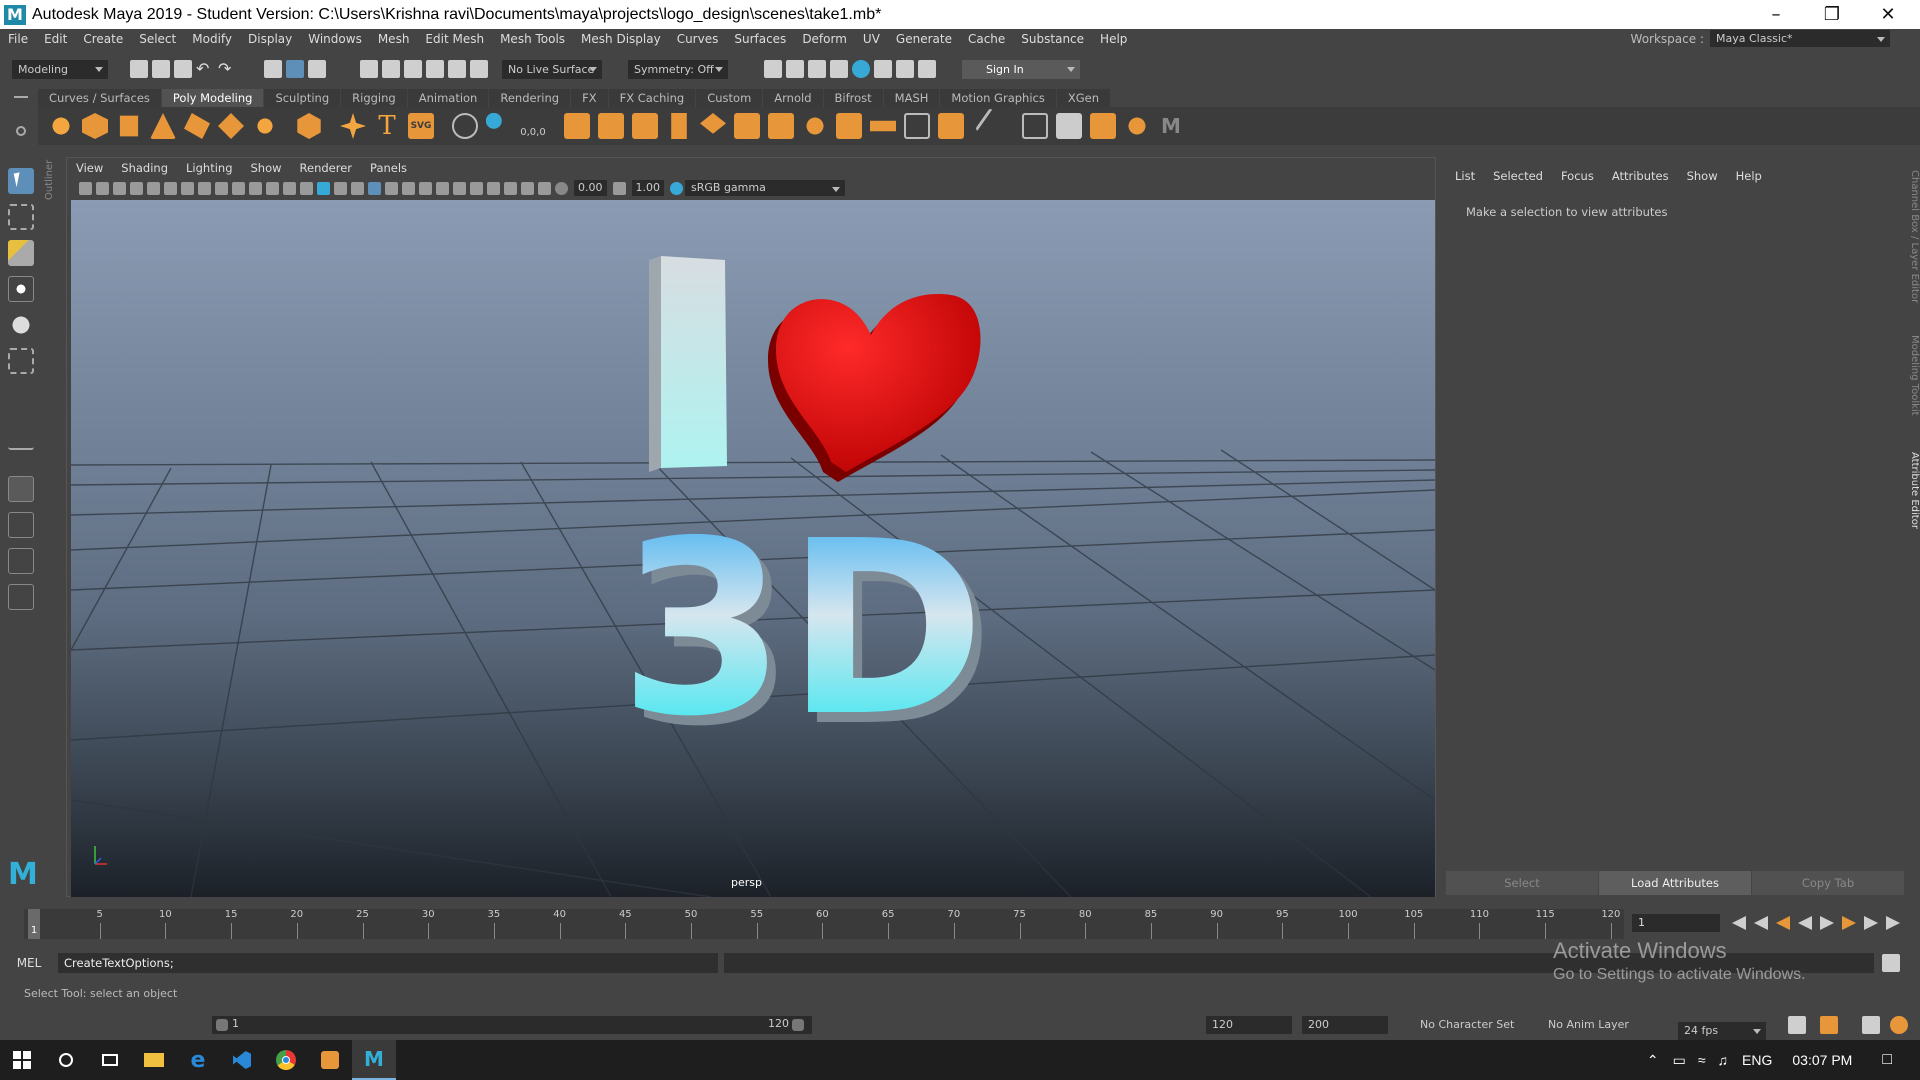  What do you see at coordinates (1640, 176) in the screenshot?
I see `ae-menu-attributes: Attributes` at bounding box center [1640, 176].